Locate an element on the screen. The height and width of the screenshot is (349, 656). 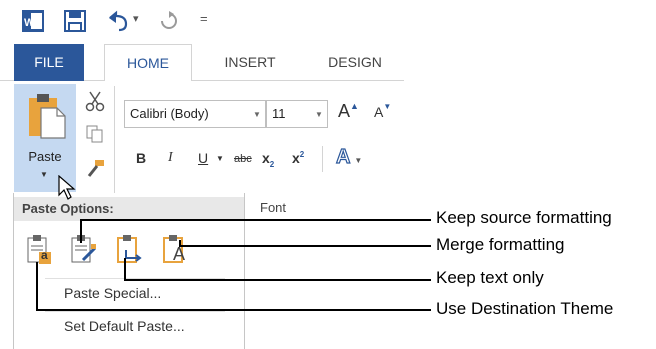
text-effects-dropdown-icon: ▼ is located at coordinates (358, 160).